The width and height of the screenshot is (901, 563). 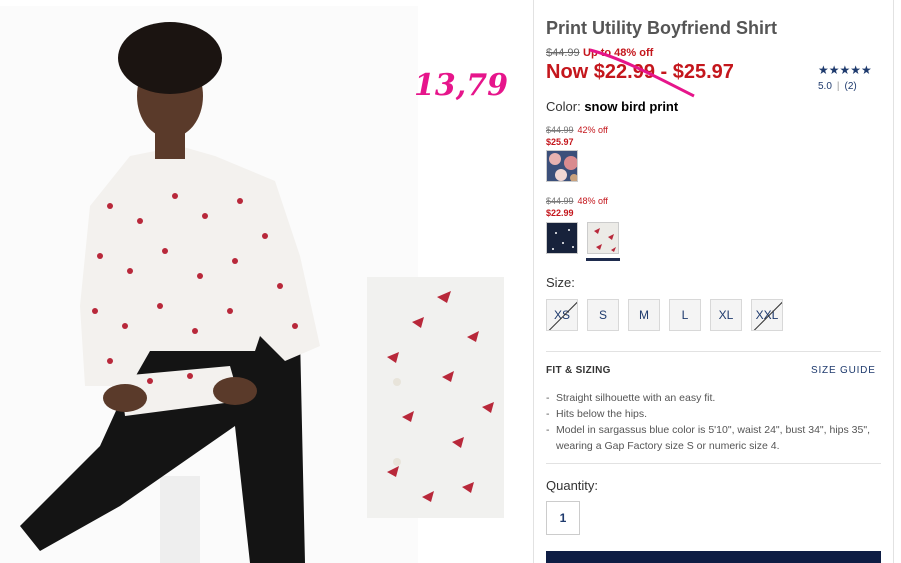 What do you see at coordinates (563, 518) in the screenshot?
I see `quantity-input` at bounding box center [563, 518].